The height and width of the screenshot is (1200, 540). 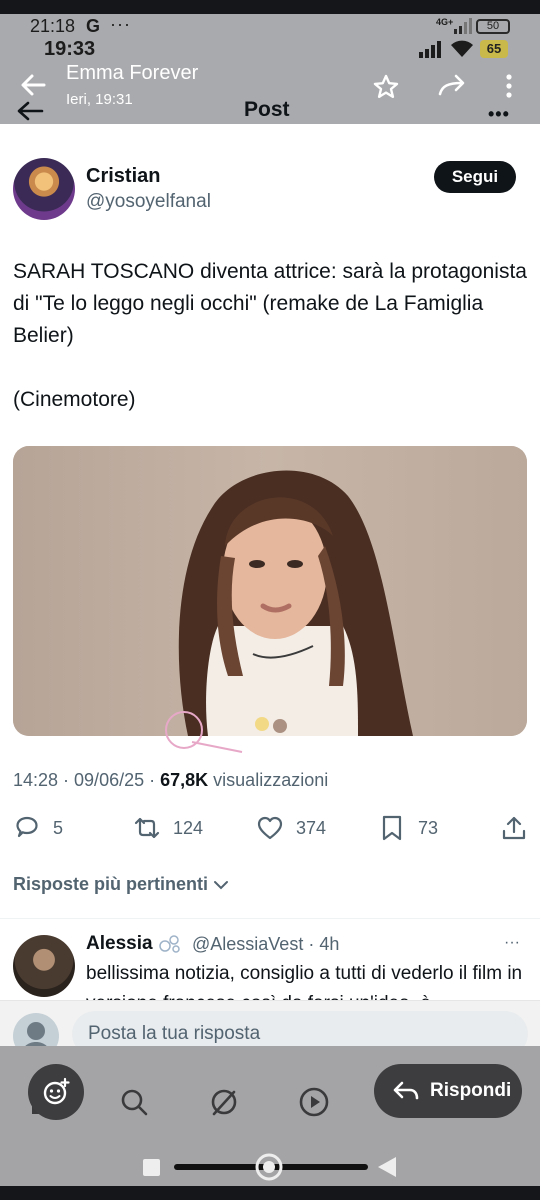 What do you see at coordinates (493, 26) in the screenshot?
I see `battery-small-icon: 50` at bounding box center [493, 26].